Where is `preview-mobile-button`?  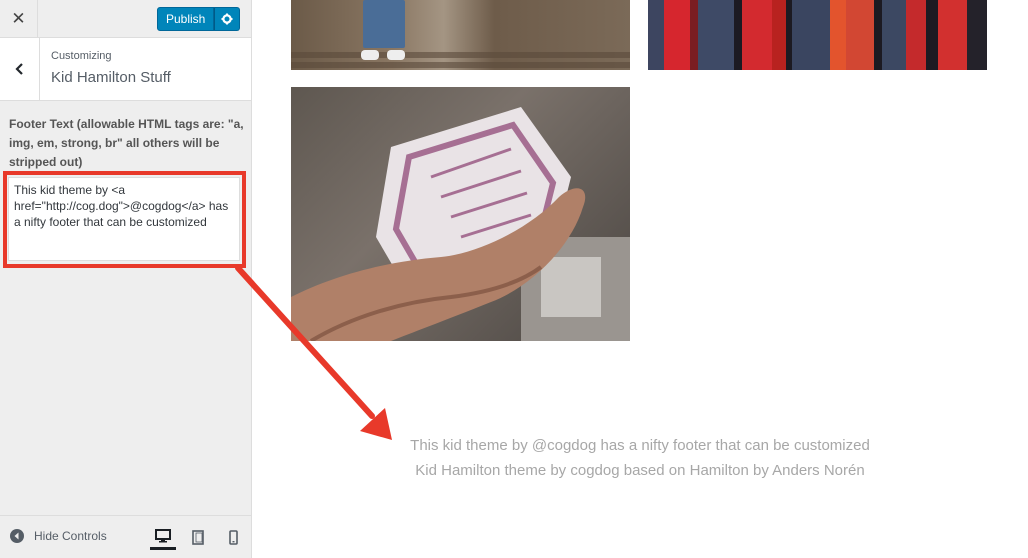 preview-mobile-button is located at coordinates (233, 537).